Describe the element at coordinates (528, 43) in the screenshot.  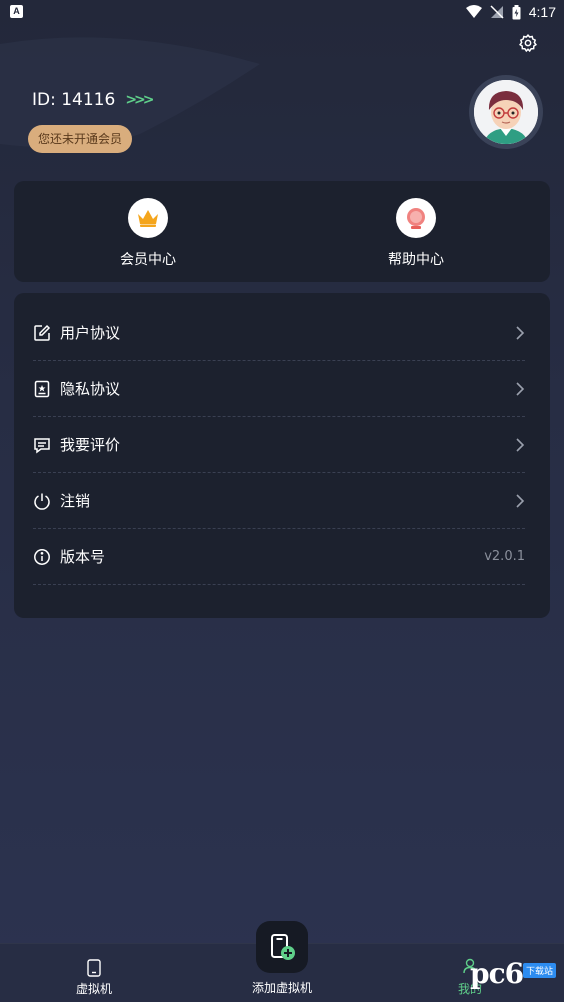
I see `settings-gear-icon` at that location.